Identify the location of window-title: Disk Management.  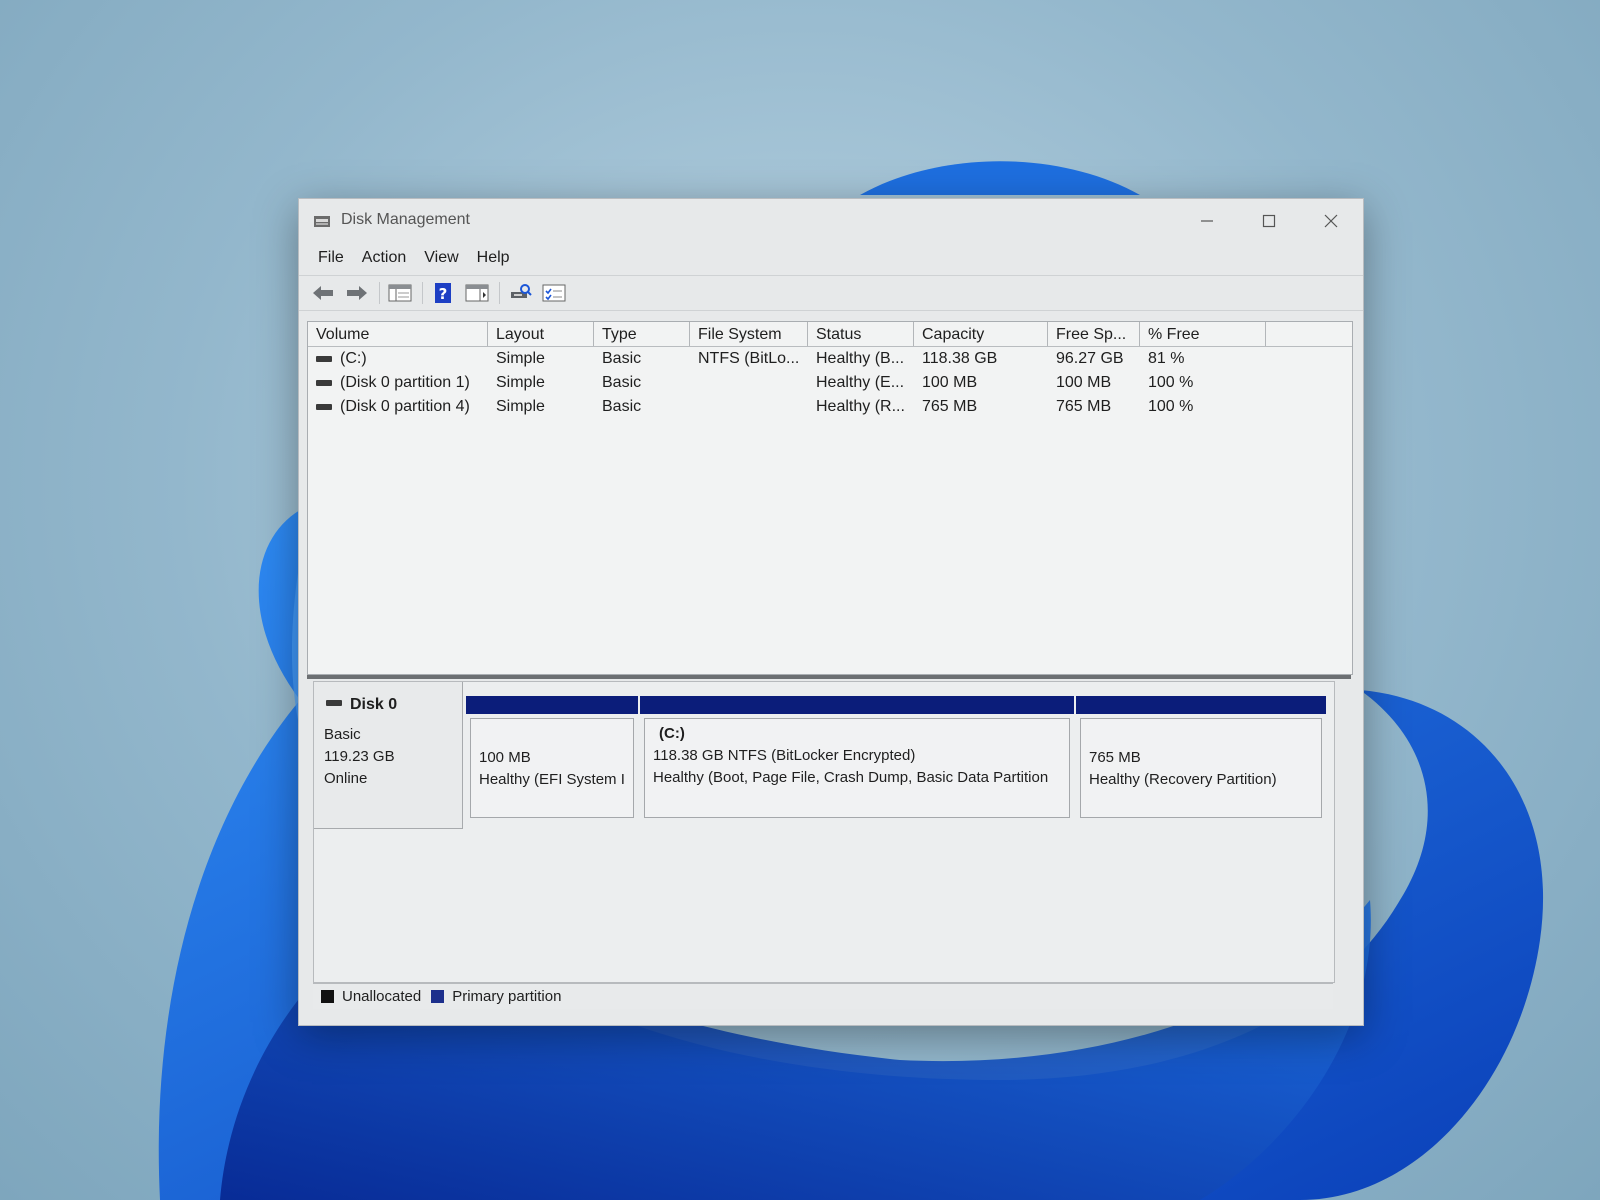
(405, 219).